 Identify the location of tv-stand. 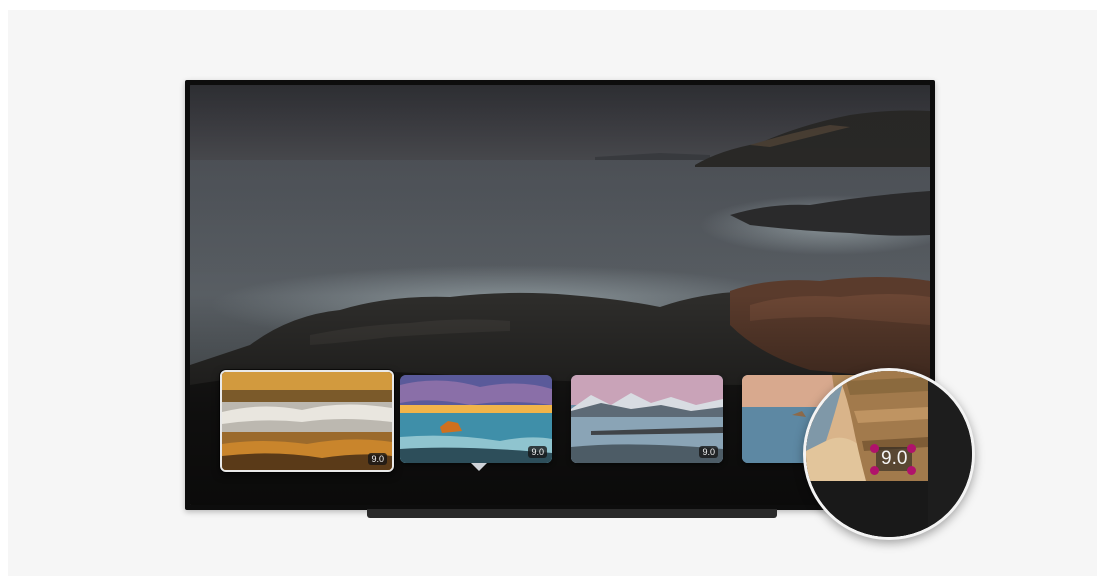
(572, 513).